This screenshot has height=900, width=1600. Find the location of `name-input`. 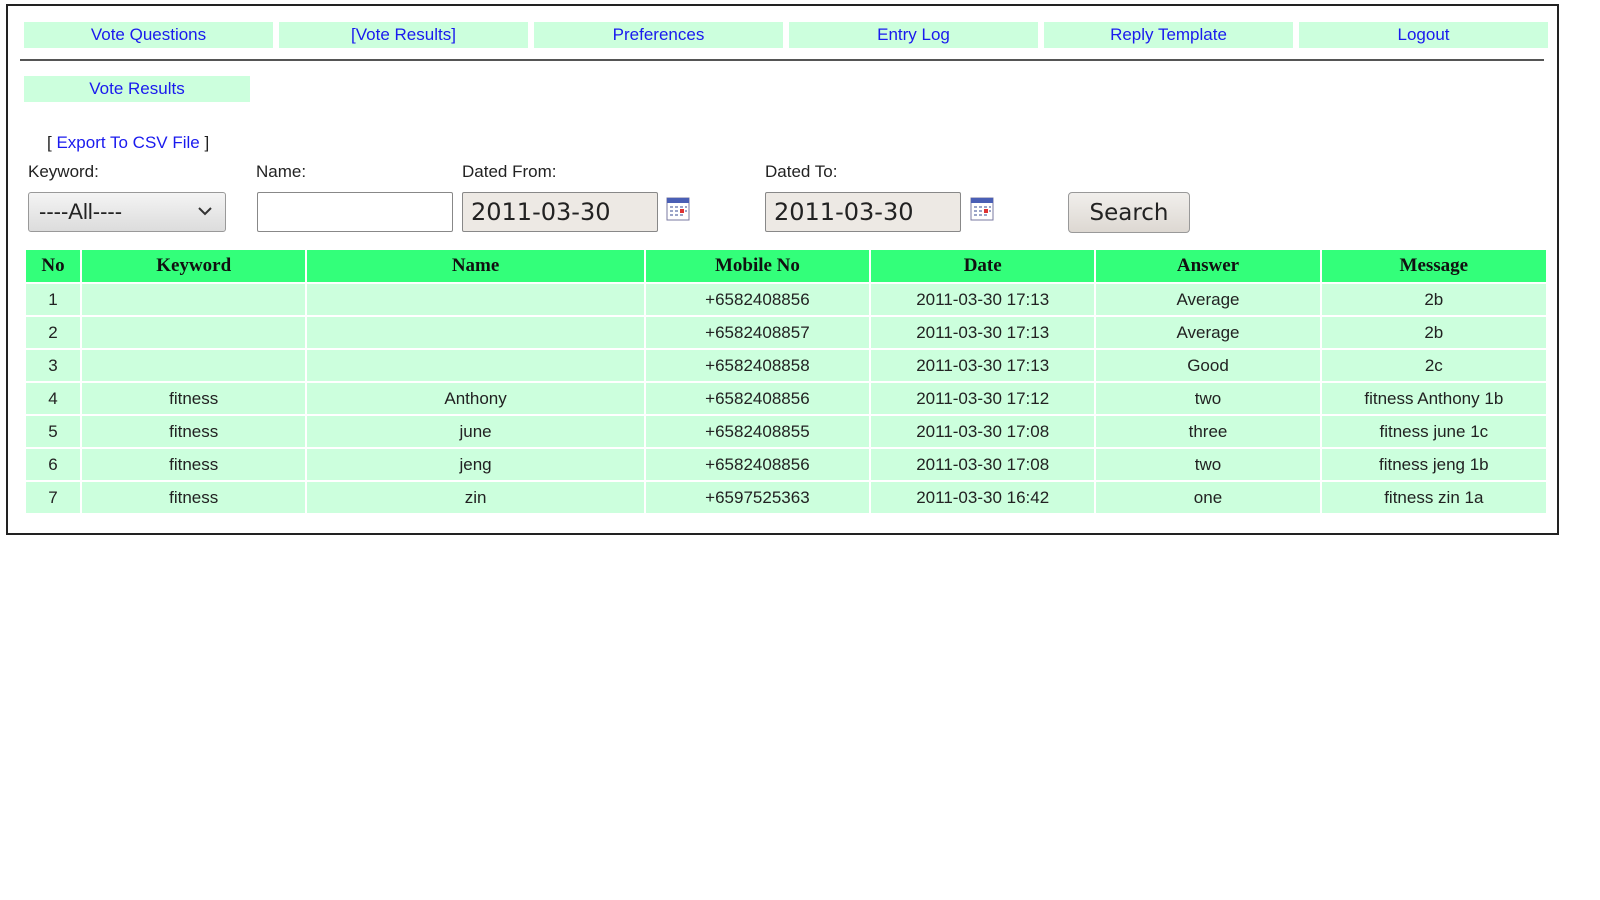

name-input is located at coordinates (355, 212).